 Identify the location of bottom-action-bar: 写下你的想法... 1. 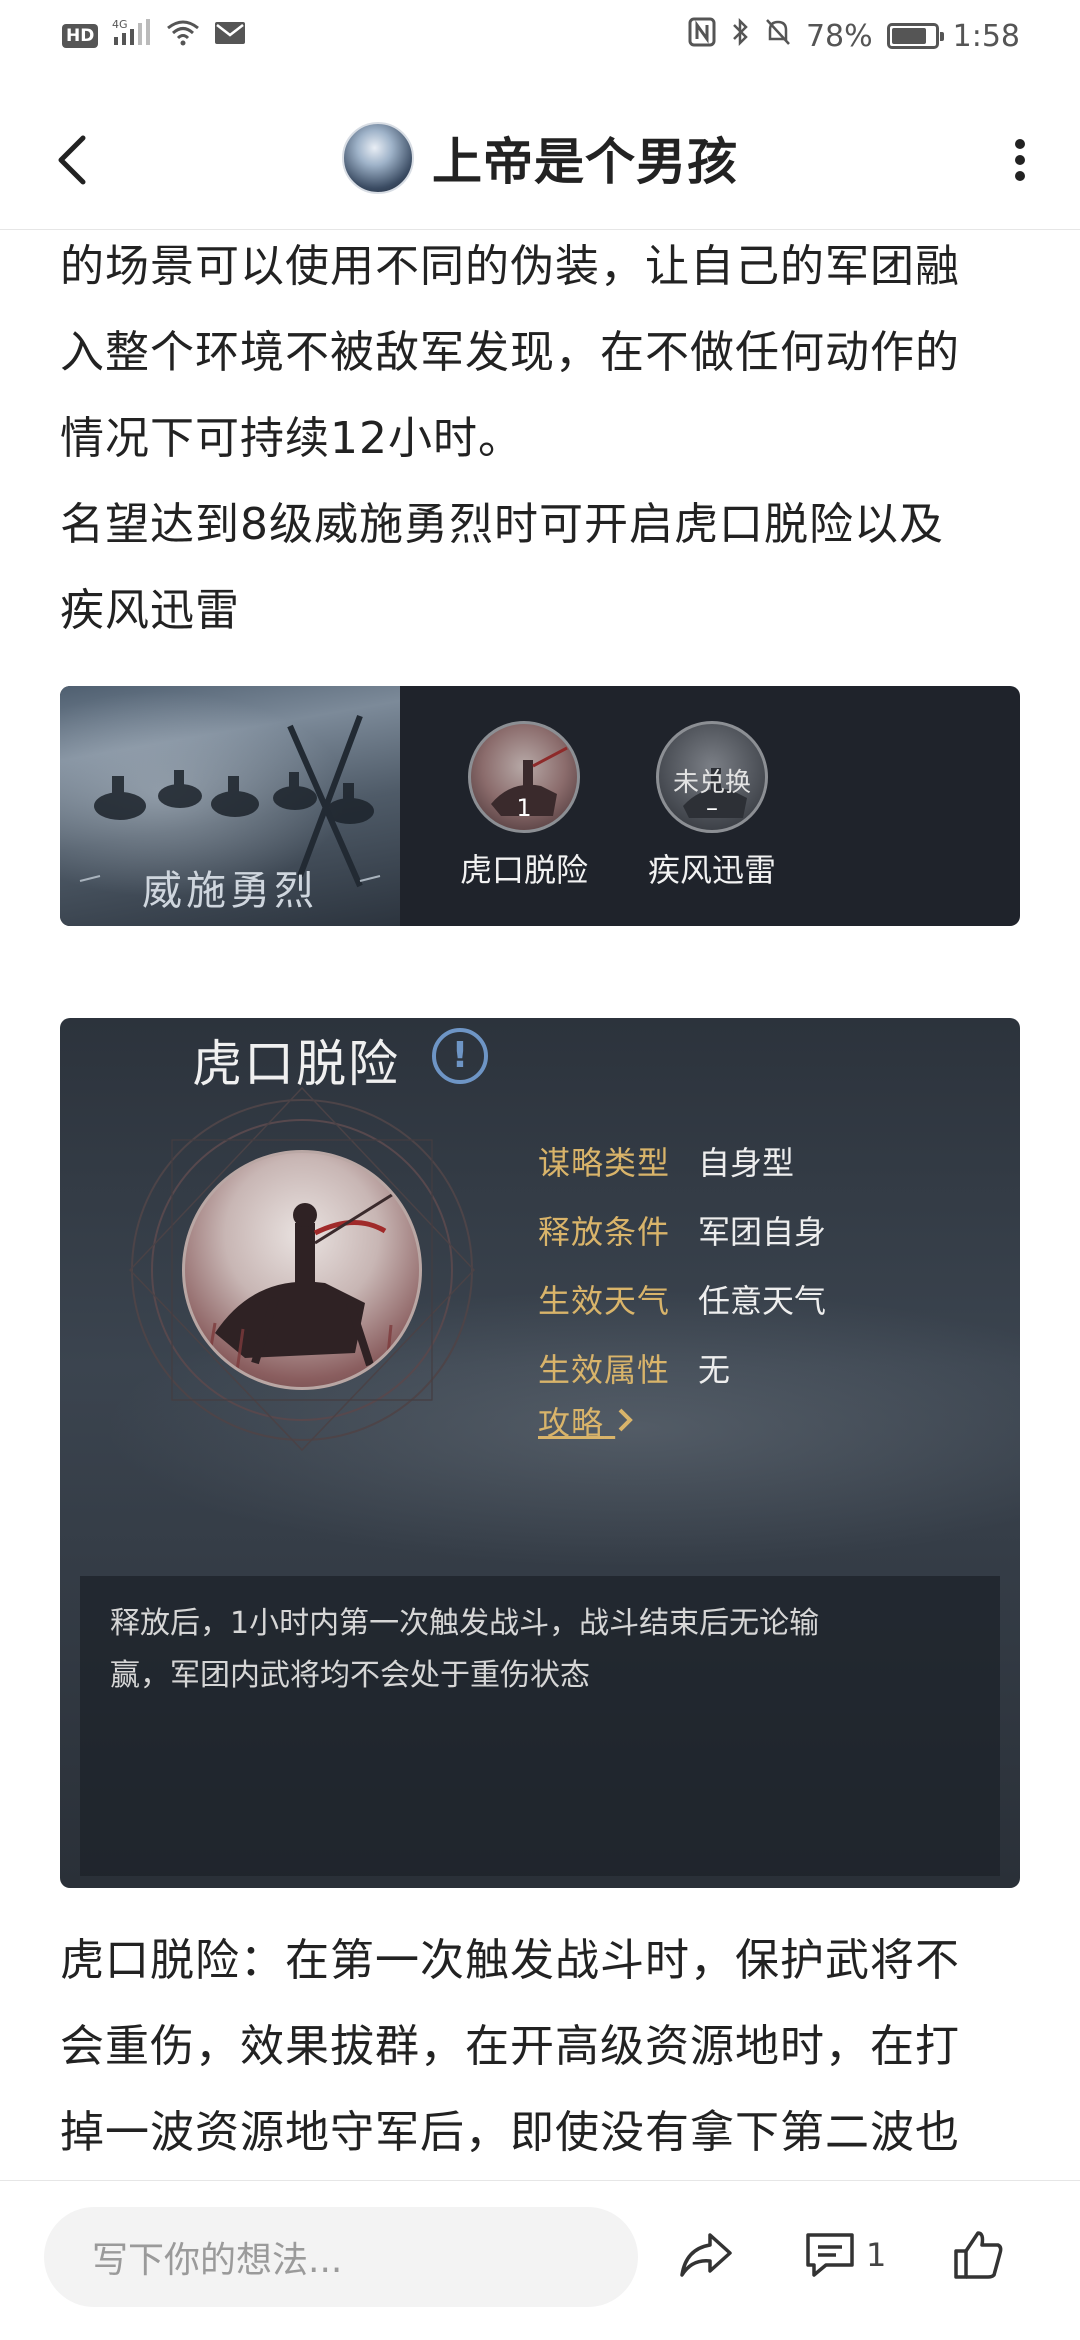
(540, 2260).